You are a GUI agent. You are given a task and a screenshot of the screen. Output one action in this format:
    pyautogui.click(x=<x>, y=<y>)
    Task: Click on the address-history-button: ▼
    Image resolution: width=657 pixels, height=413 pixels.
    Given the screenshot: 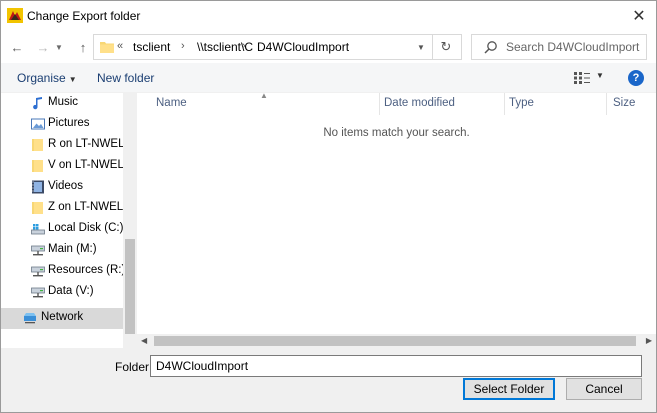 What is the action you would take?
    pyautogui.click(x=421, y=47)
    